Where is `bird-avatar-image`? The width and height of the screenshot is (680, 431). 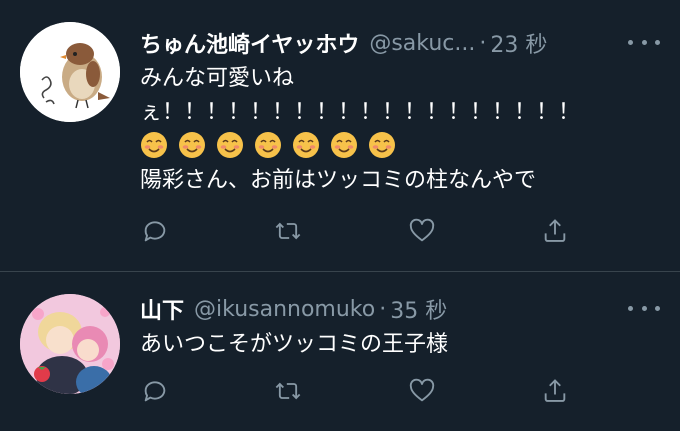 bird-avatar-image is located at coordinates (70, 72).